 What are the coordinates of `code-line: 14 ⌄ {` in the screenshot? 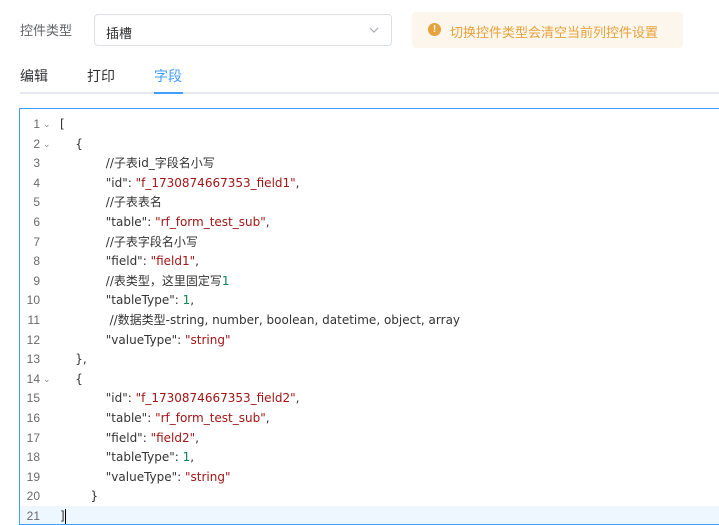 It's located at (369, 379).